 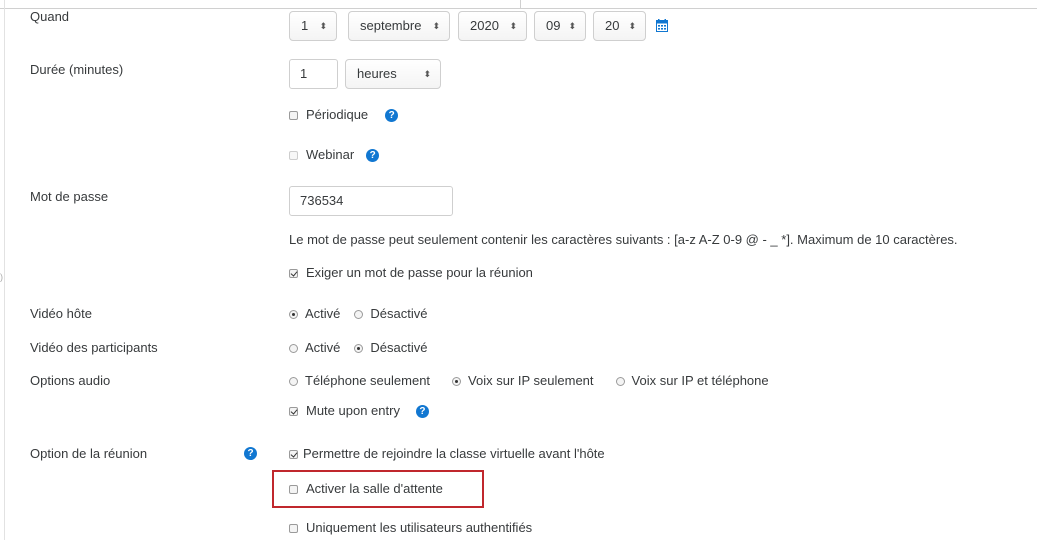 What do you see at coordinates (662, 25) in the screenshot?
I see `calendar-icon` at bounding box center [662, 25].